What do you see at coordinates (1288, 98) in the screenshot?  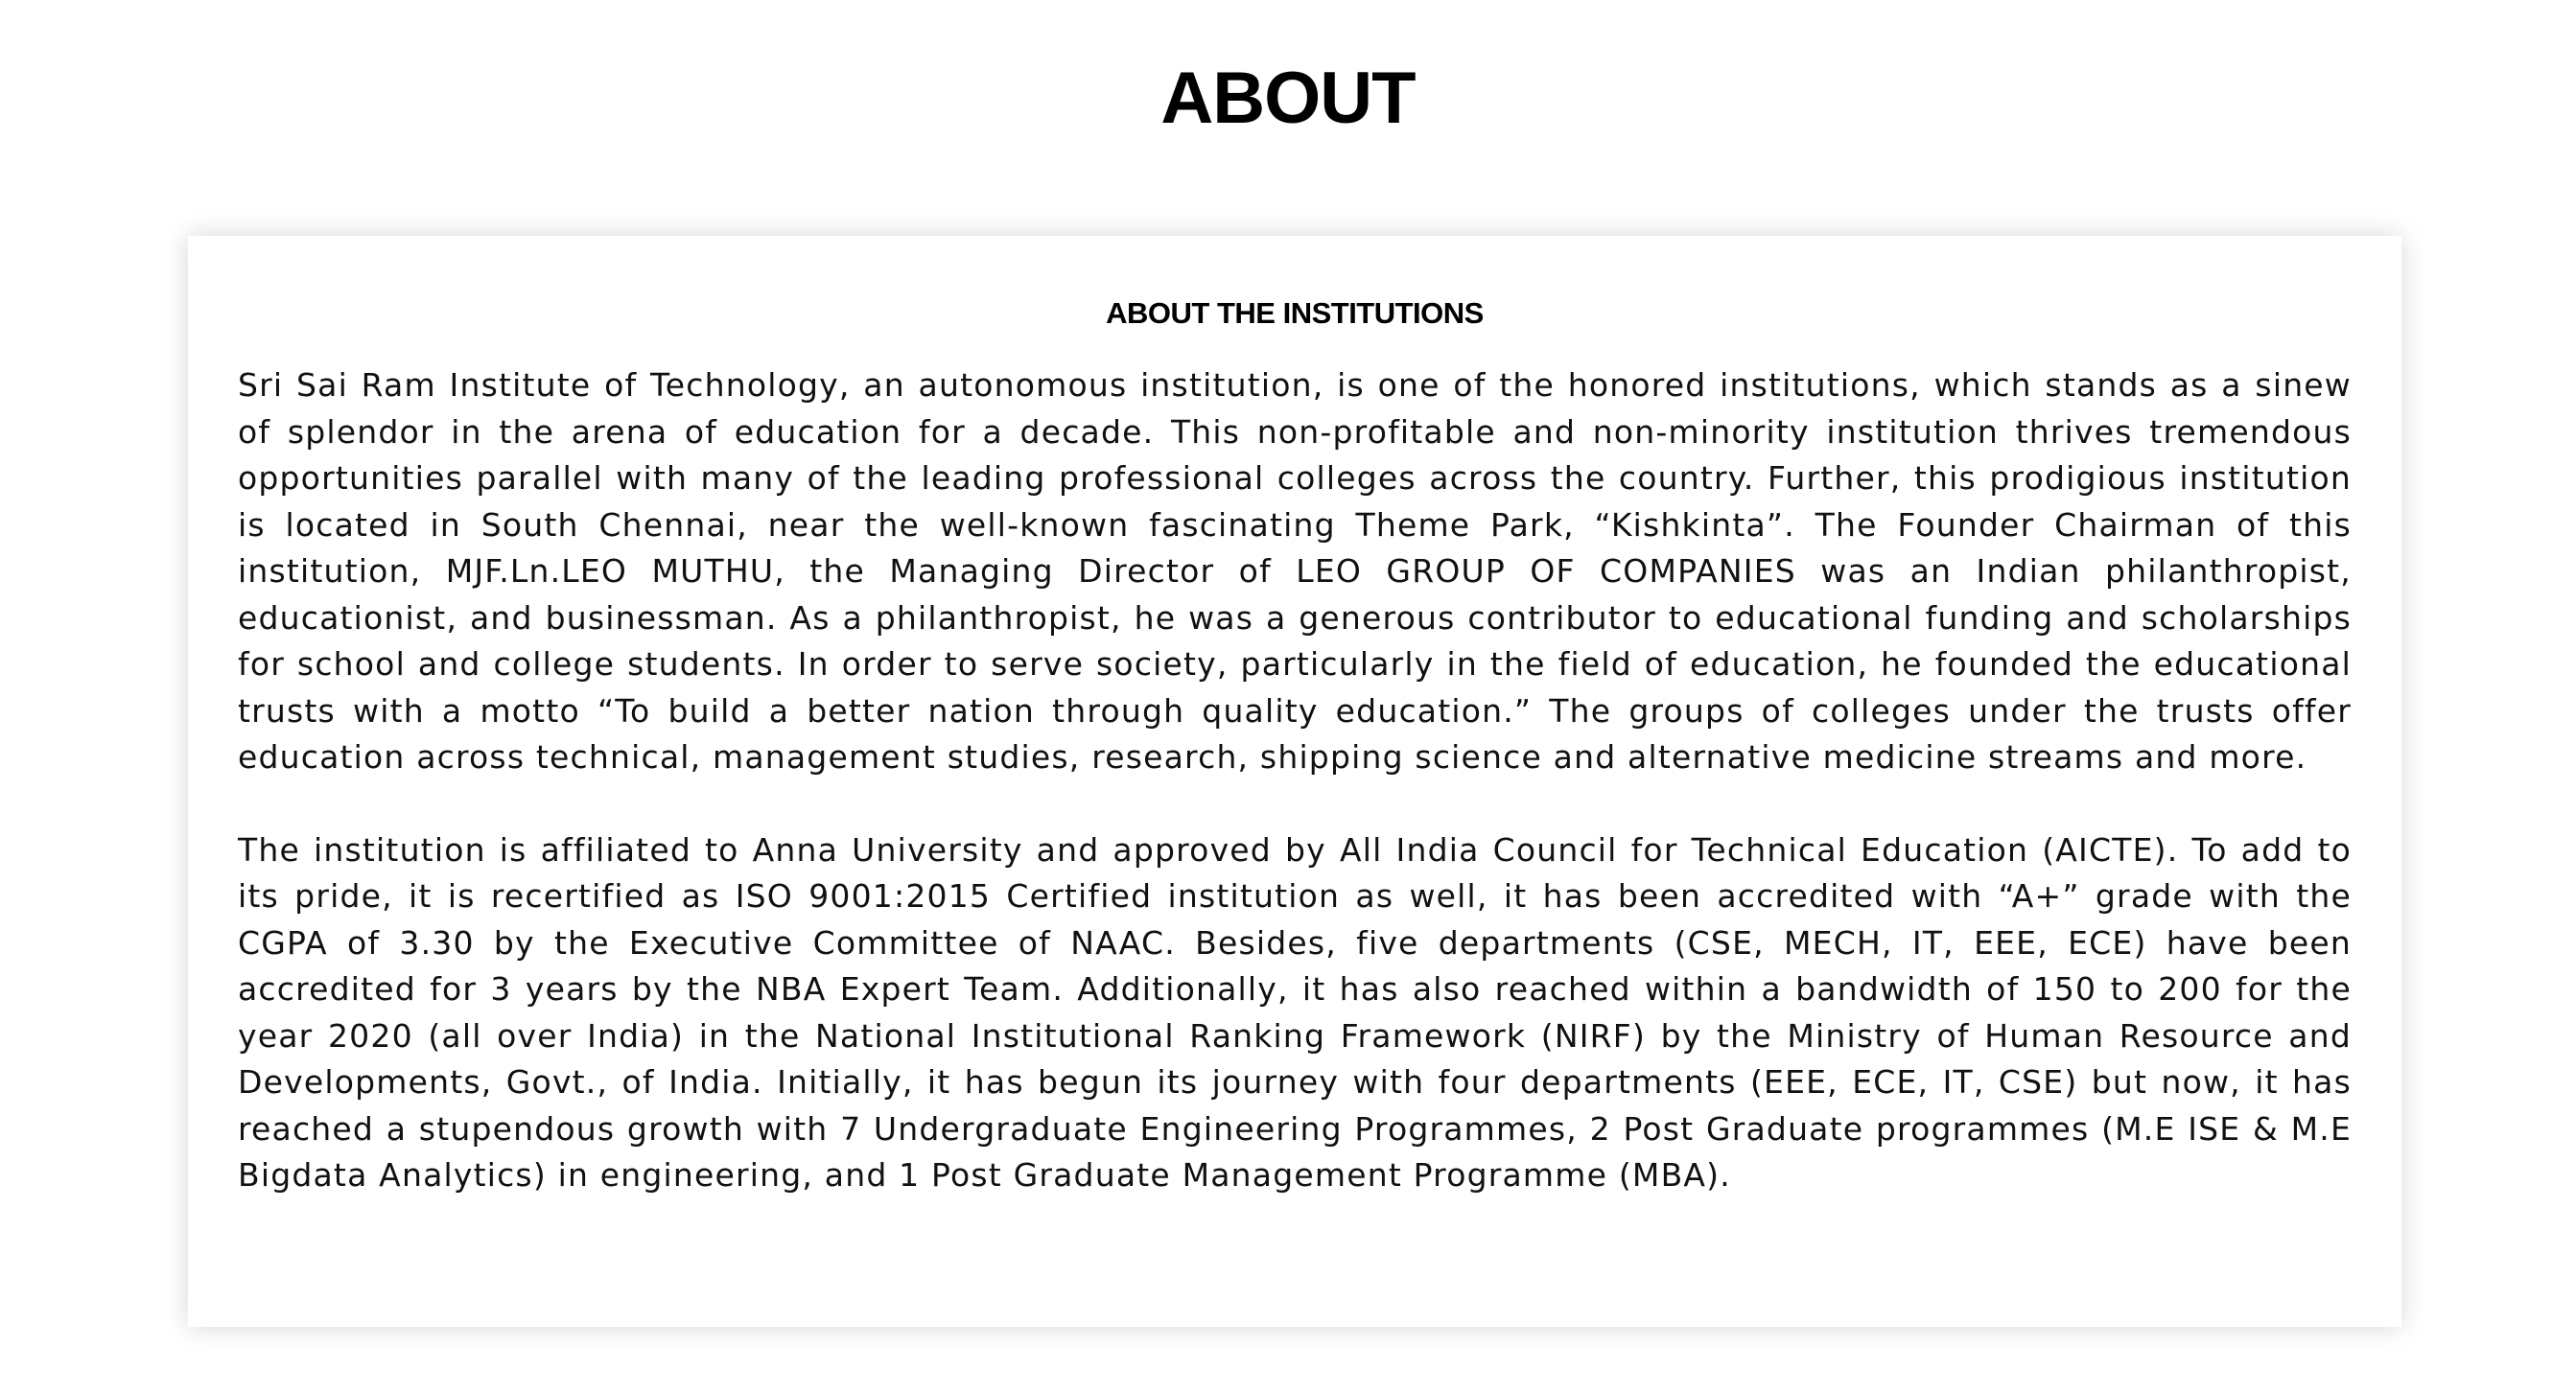 I see `page-title: ABOUT` at bounding box center [1288, 98].